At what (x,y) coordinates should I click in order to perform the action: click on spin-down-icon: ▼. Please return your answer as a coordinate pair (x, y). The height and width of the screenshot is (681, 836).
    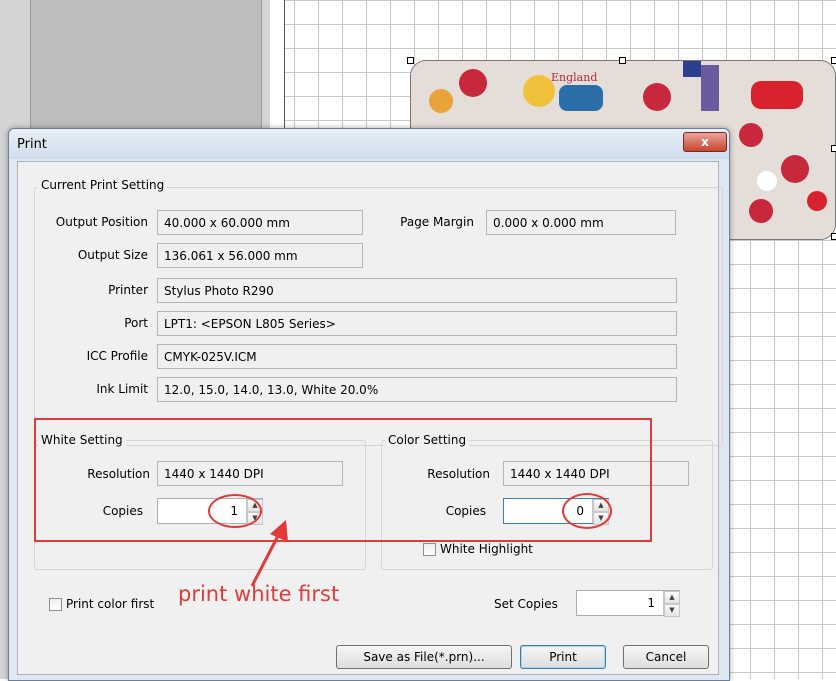
    Looking at the image, I should click on (672, 610).